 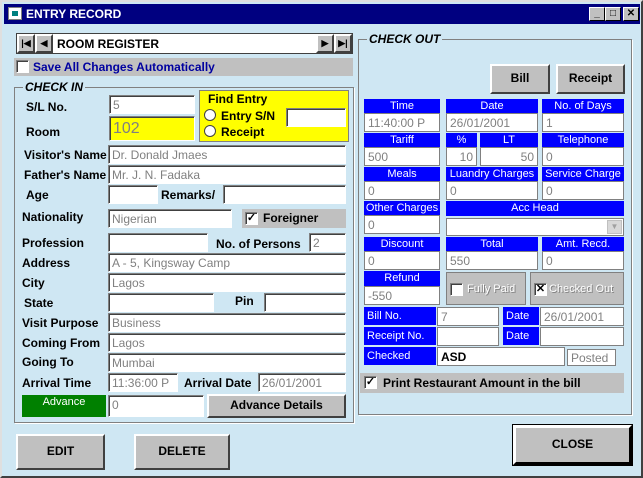 What do you see at coordinates (583, 106) in the screenshot?
I see `days-header: No. of Days` at bounding box center [583, 106].